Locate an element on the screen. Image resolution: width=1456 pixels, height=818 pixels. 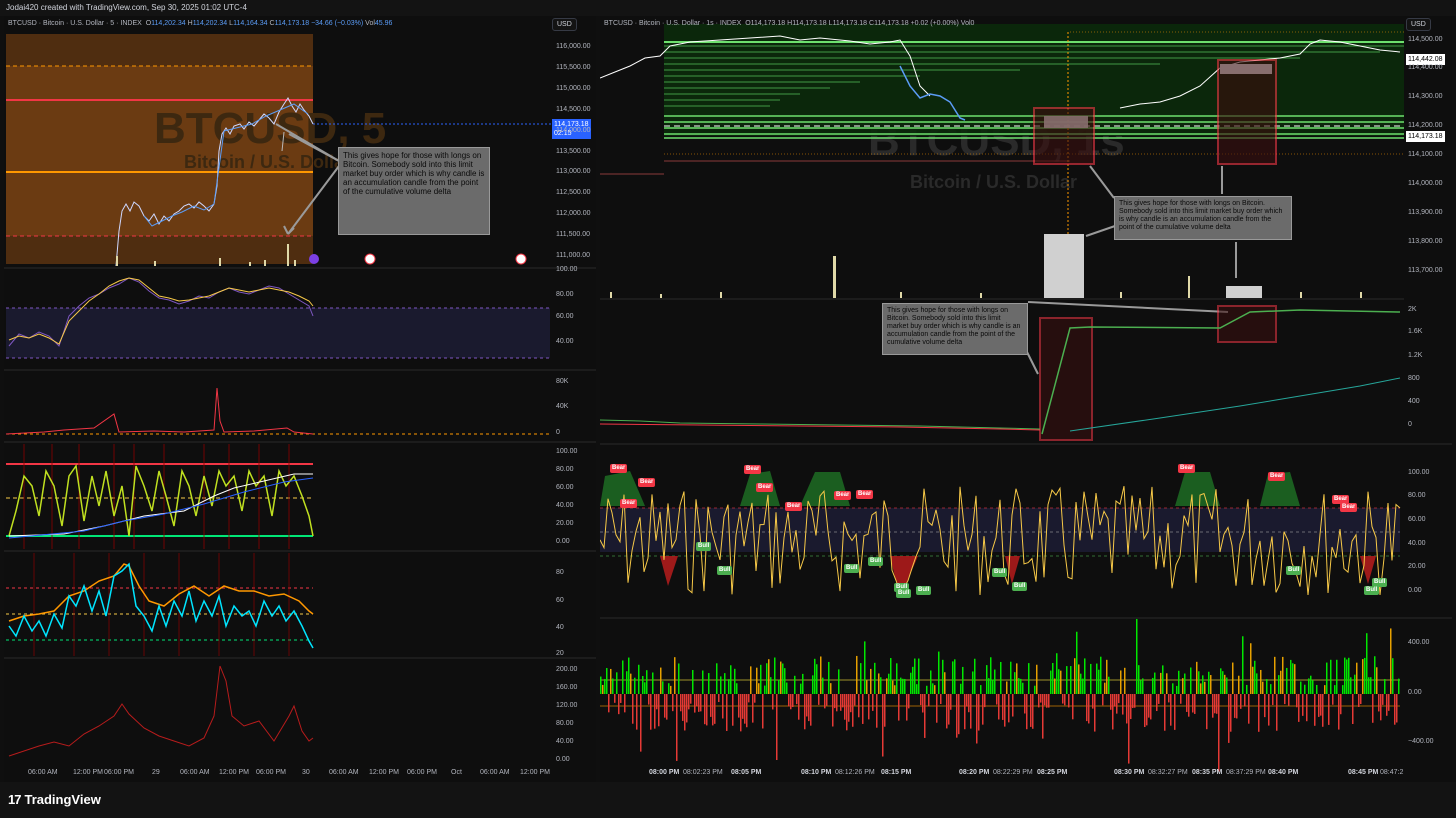
axis-tick: 114,300.00 is located at coordinates (1425, 96).